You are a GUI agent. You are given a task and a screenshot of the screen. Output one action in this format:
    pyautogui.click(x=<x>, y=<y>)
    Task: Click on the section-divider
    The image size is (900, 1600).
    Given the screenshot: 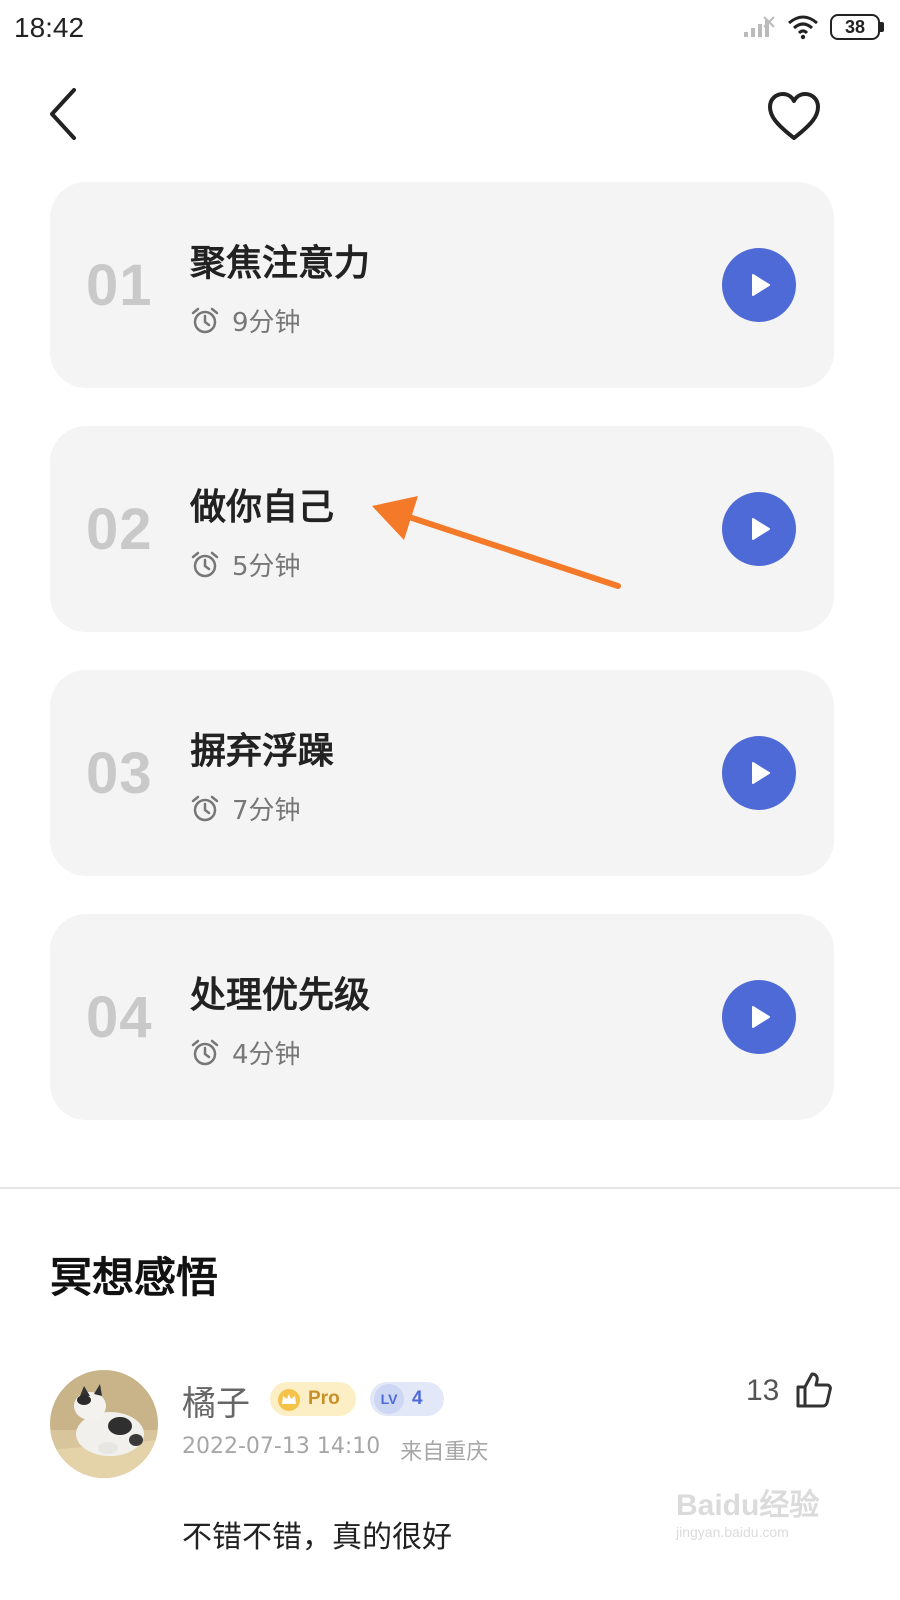 What is the action you would take?
    pyautogui.click(x=450, y=1188)
    